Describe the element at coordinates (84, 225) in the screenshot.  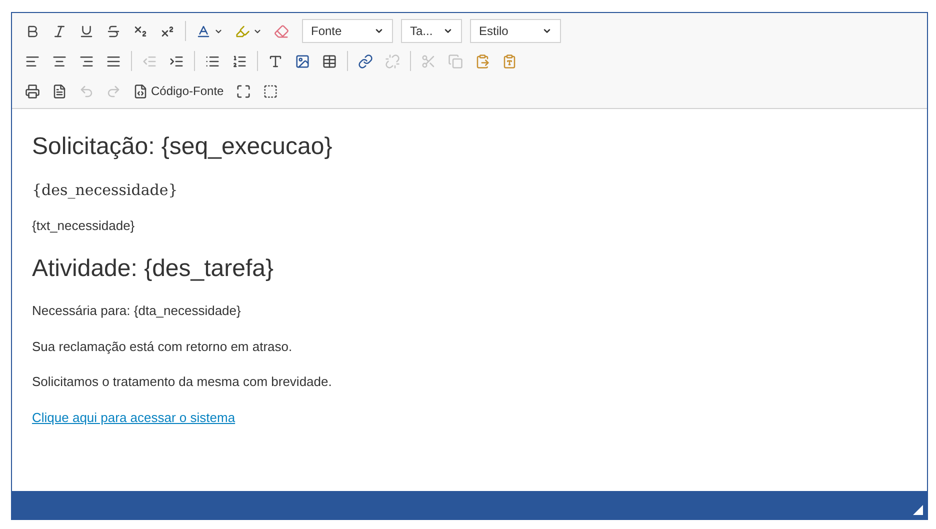
I see `paragraph: {txt_necessidade}` at that location.